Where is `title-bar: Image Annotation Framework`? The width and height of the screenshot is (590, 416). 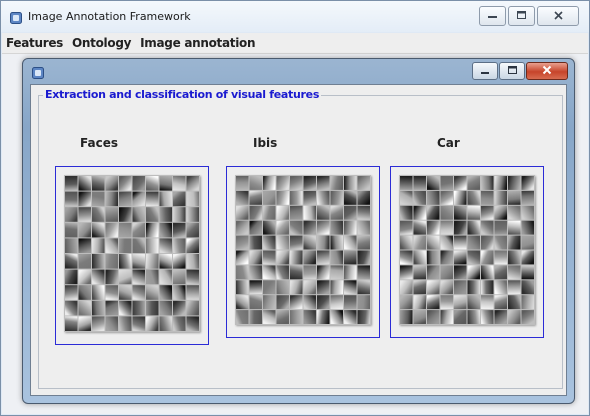 title-bar: Image Annotation Framework is located at coordinates (295, 16).